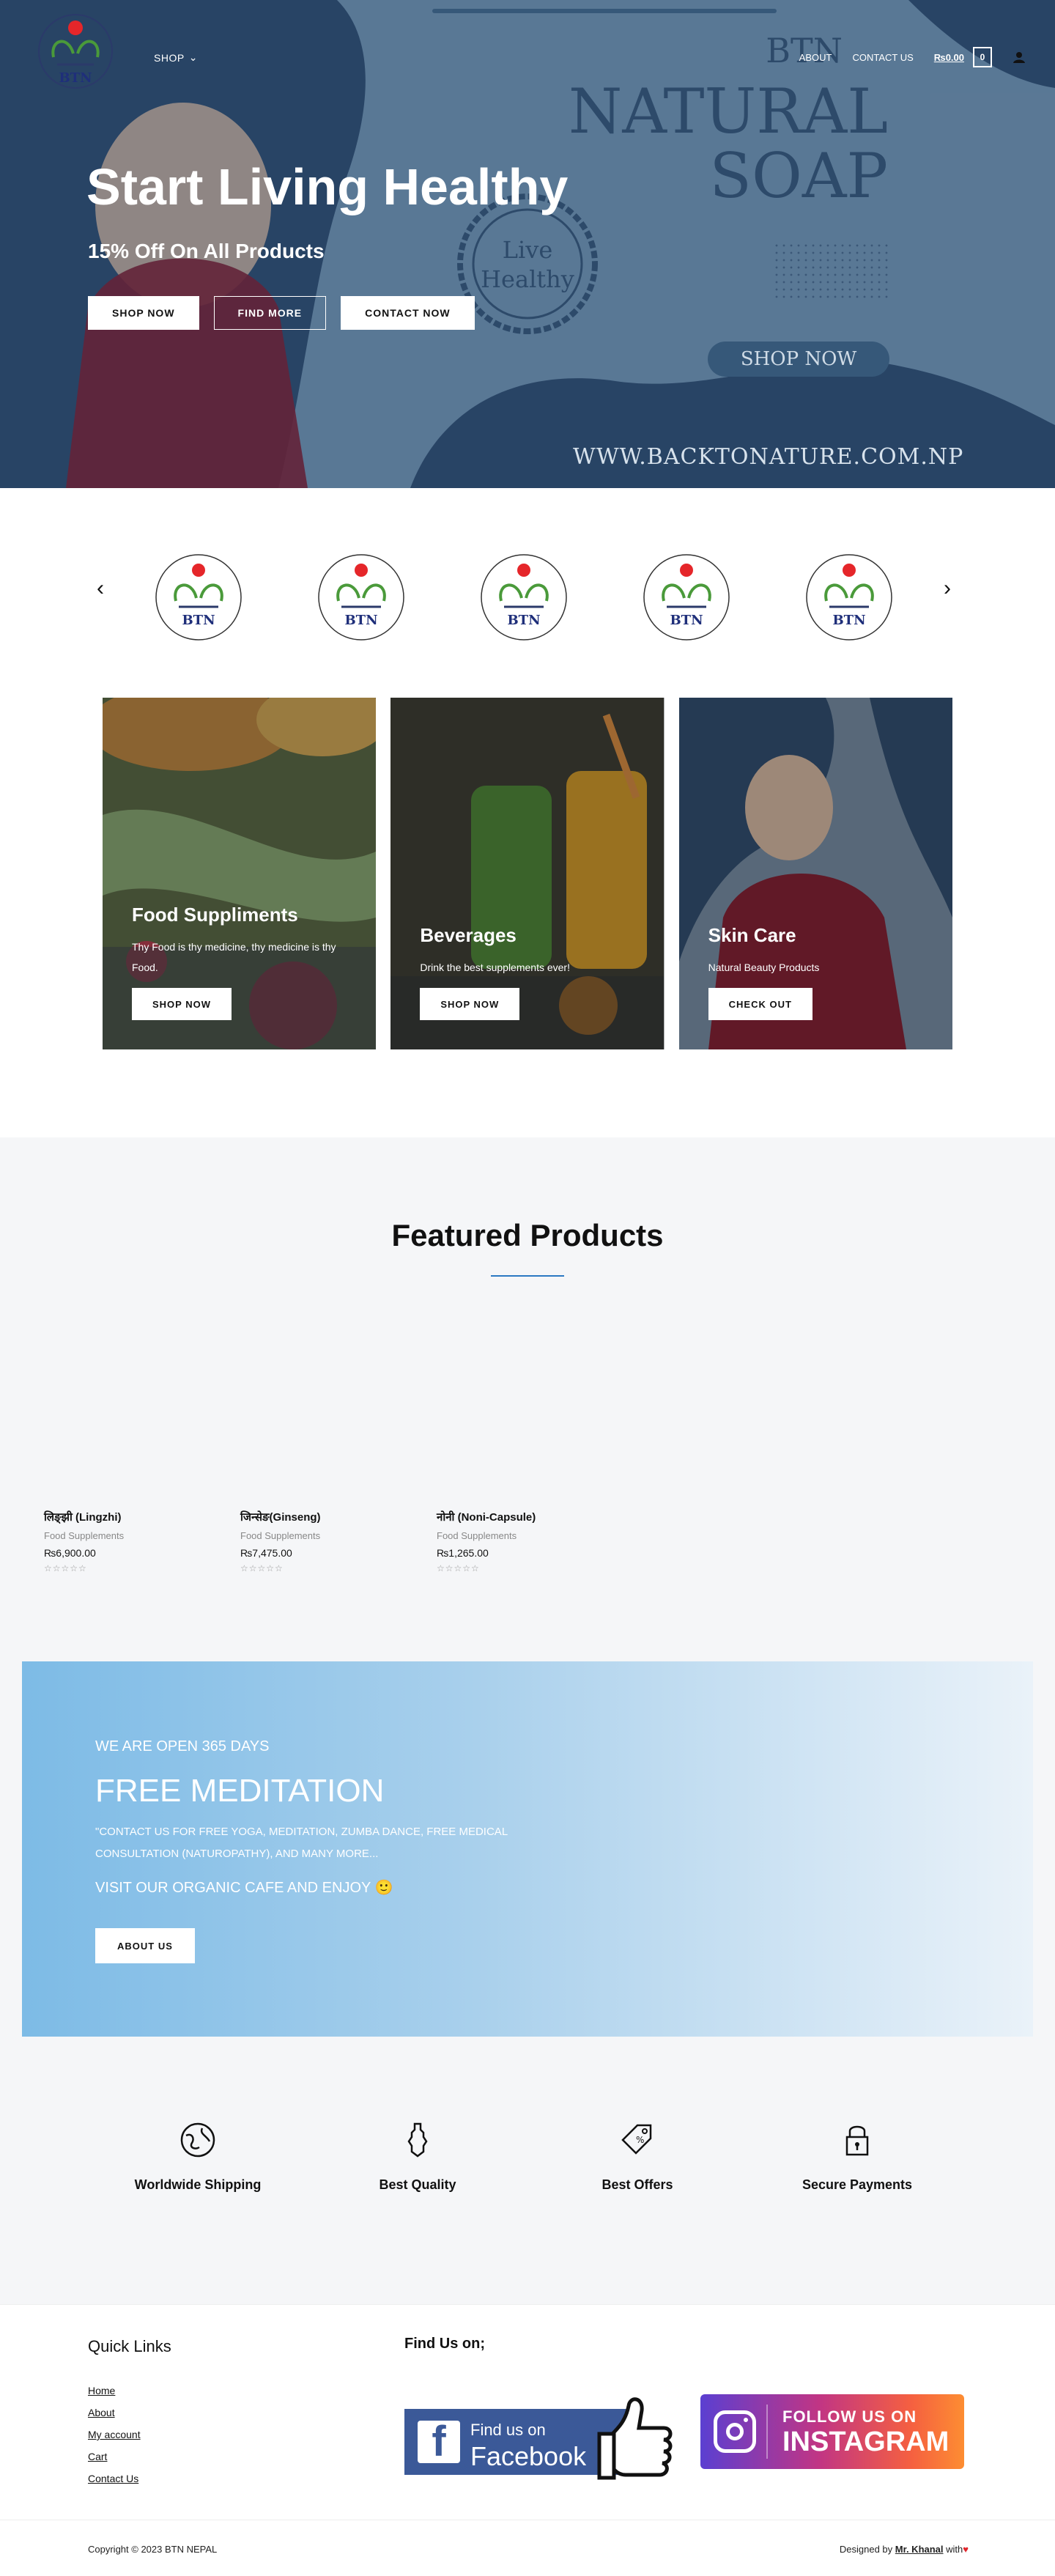  I want to click on find-more-button: FIND MORE, so click(270, 313).